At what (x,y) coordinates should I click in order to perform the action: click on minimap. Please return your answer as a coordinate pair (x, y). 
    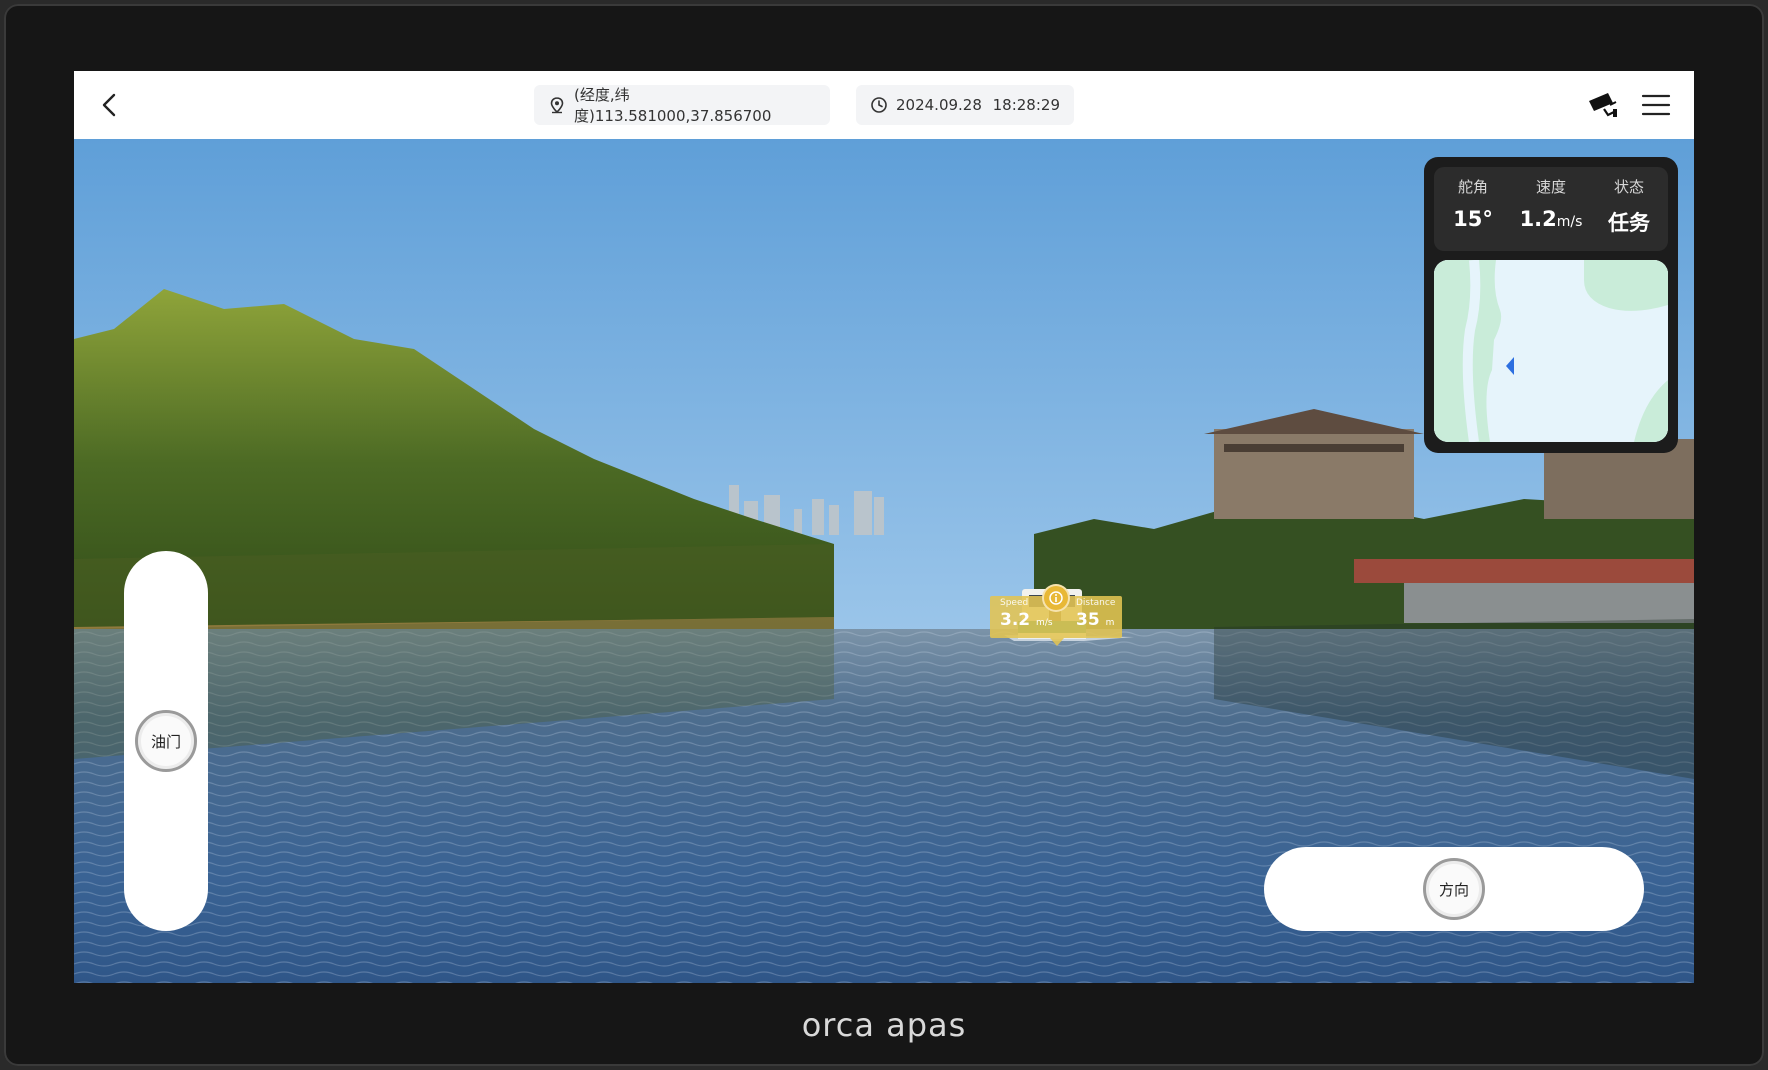
    Looking at the image, I should click on (1551, 351).